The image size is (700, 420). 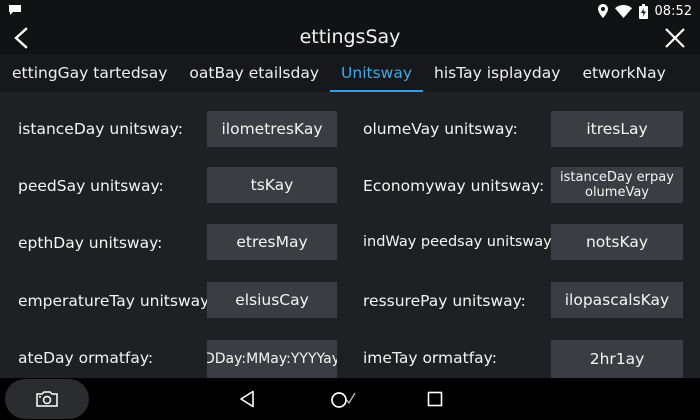 I want to click on distance-units-label: istanceDay unitsway:, so click(x=100, y=129).